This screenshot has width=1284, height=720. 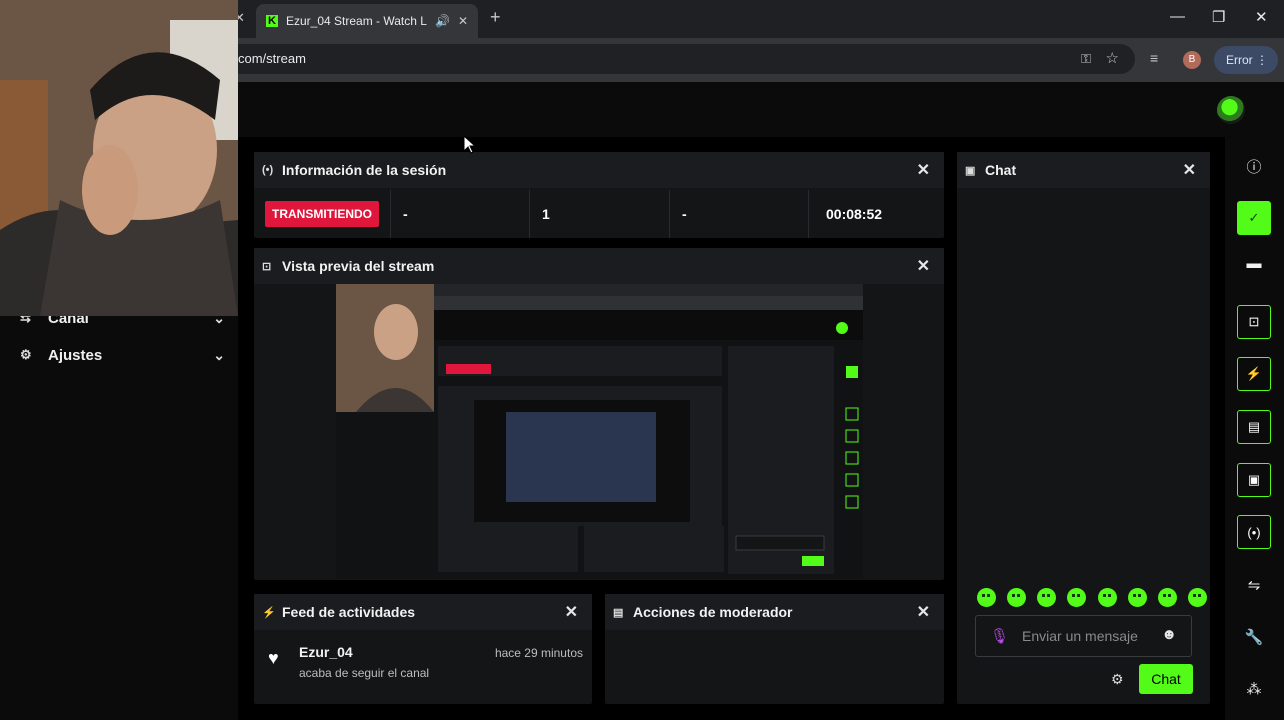 I want to click on bookmark-star-icon: ☆, so click(x=1112, y=59).